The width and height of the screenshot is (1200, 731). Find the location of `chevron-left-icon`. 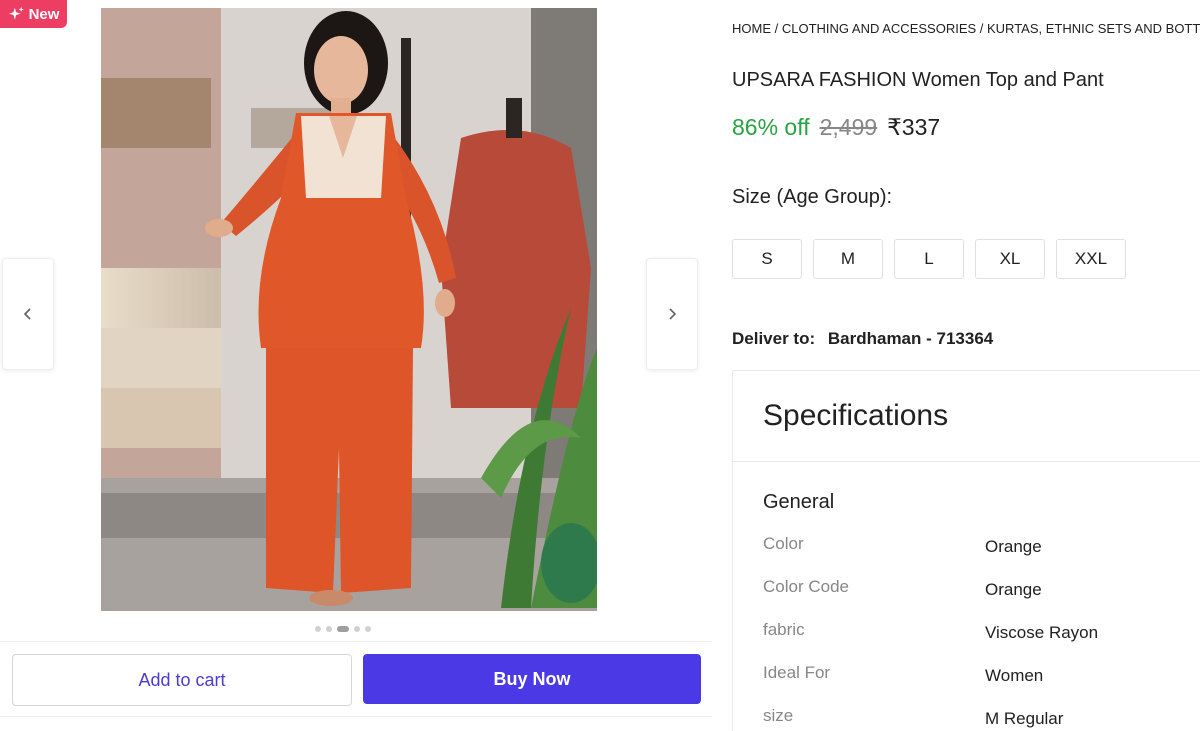

chevron-left-icon is located at coordinates (27, 314).